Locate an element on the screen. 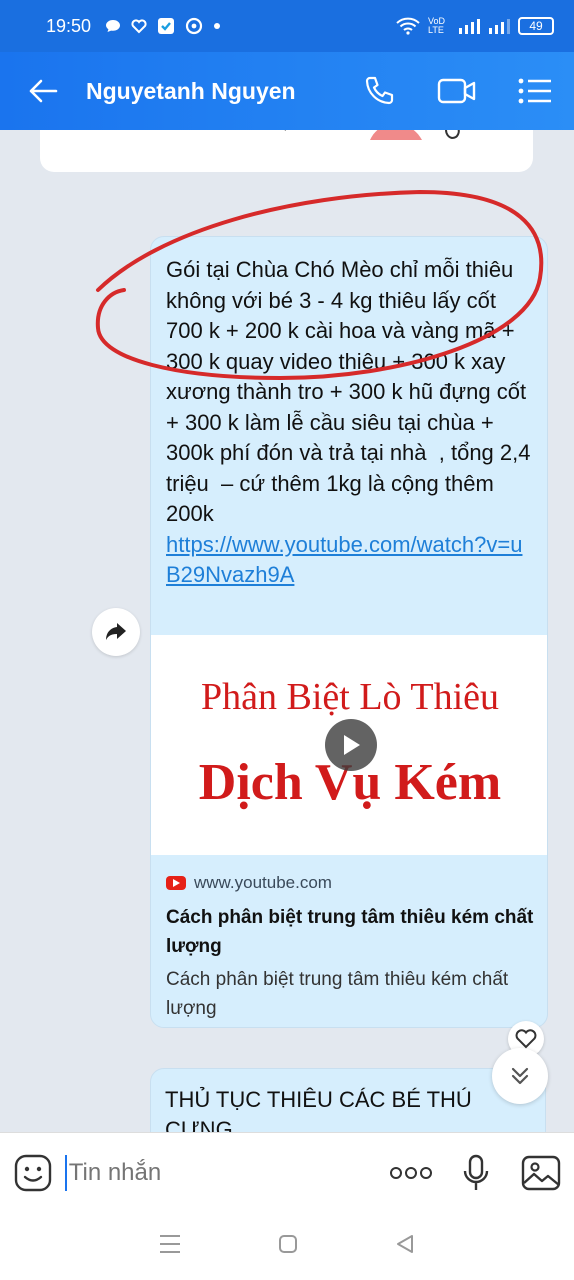  list-menu-icon is located at coordinates (534, 91).